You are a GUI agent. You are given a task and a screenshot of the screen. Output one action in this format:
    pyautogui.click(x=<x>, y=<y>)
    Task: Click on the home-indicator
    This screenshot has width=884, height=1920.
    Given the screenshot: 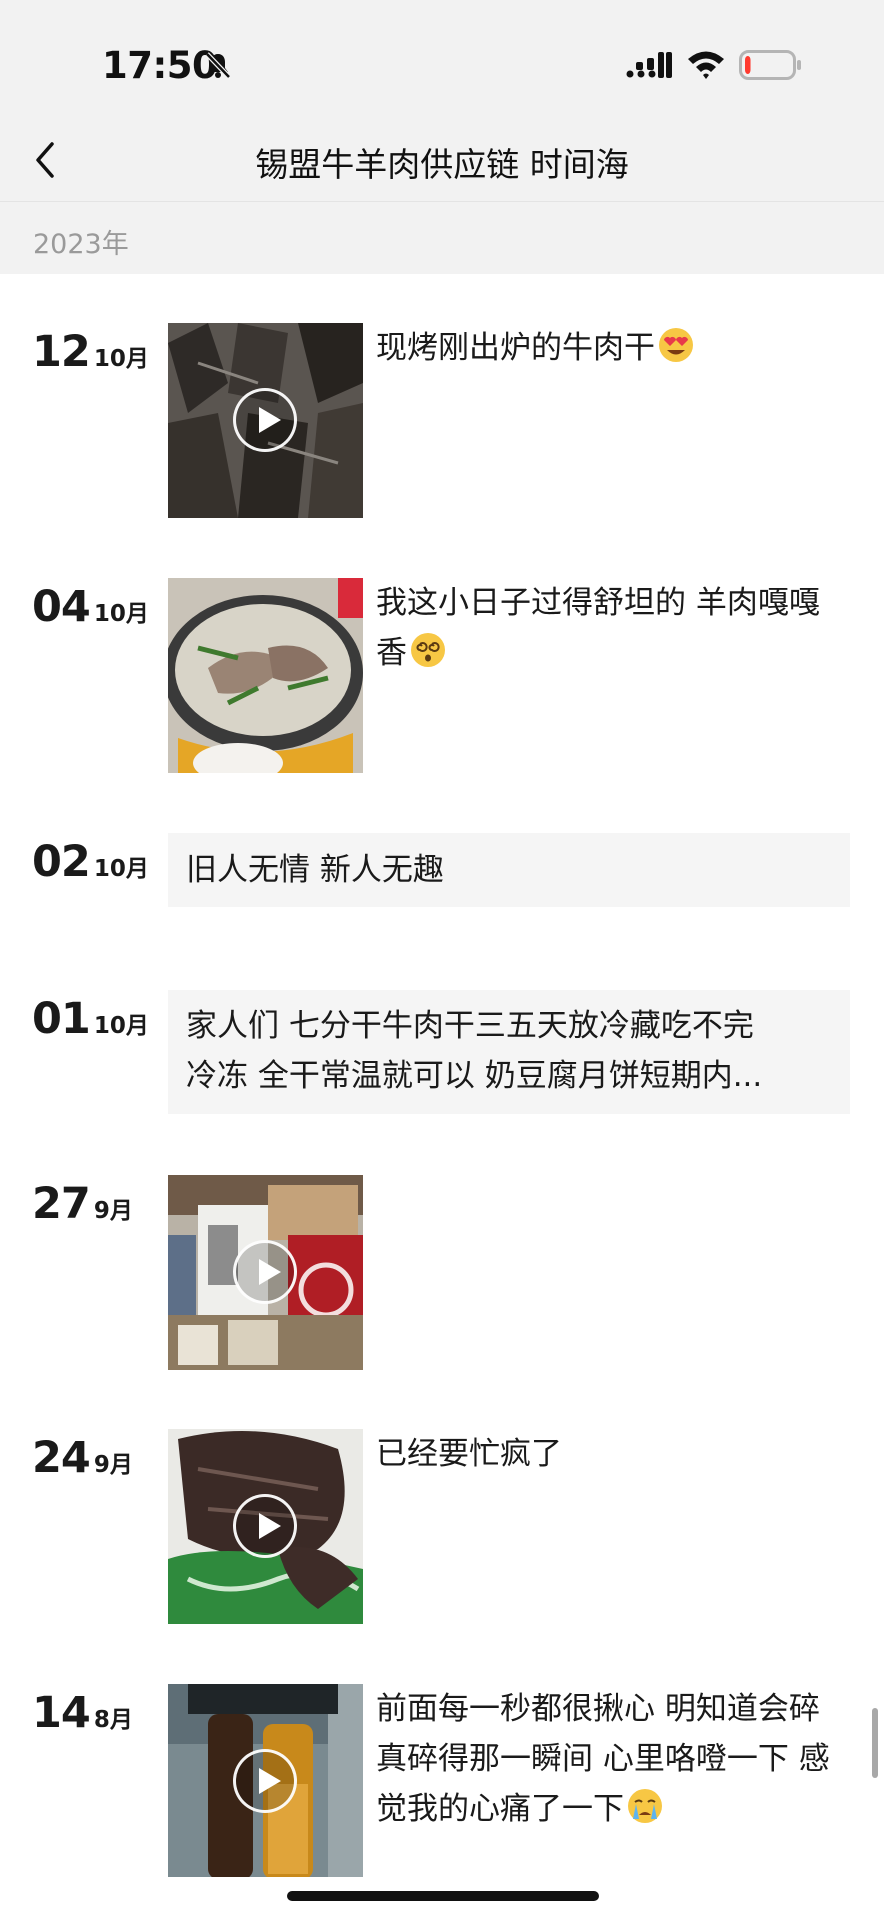 What is the action you would take?
    pyautogui.click(x=443, y=1896)
    